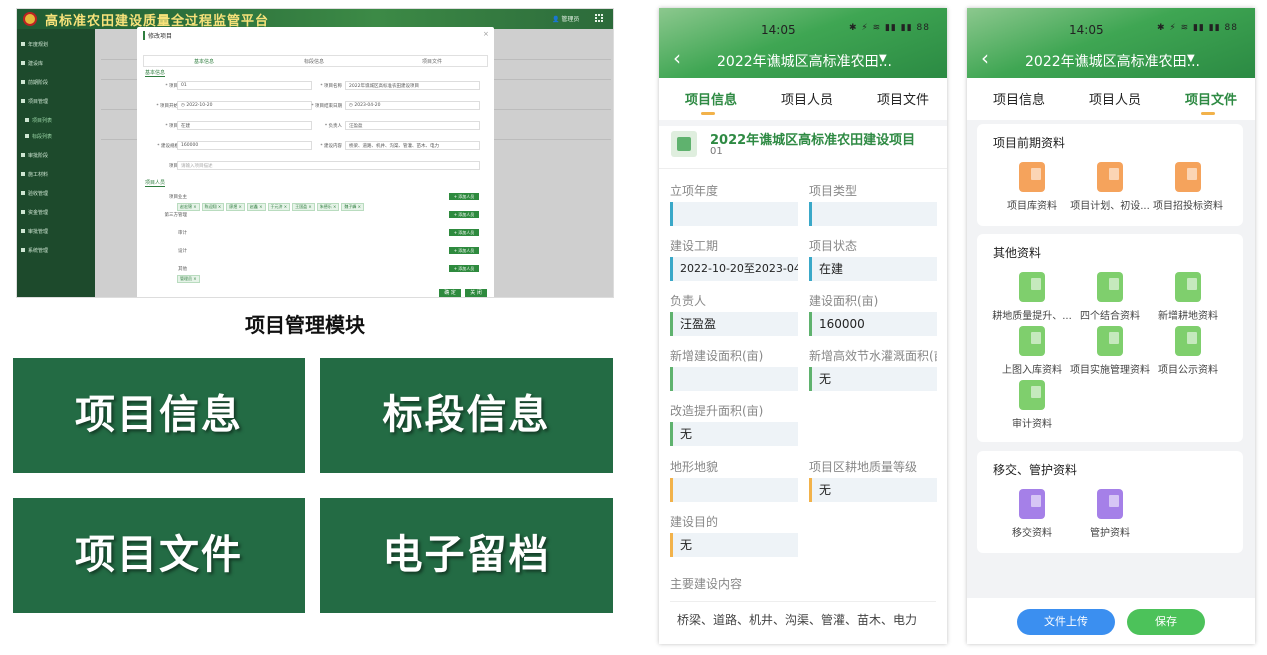 The image size is (1267, 655). I want to click on owner-input: 汪盈盈, so click(412, 125).